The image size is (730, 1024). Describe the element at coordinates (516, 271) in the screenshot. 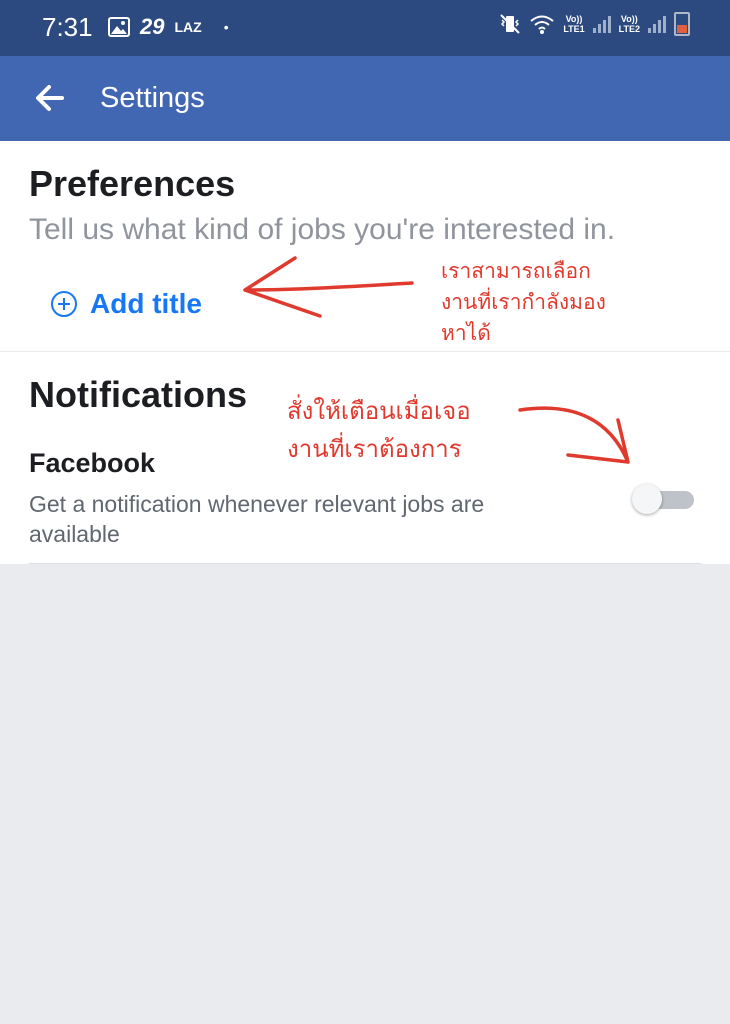

I see `annotation-line: เราสามารถเลือก` at that location.